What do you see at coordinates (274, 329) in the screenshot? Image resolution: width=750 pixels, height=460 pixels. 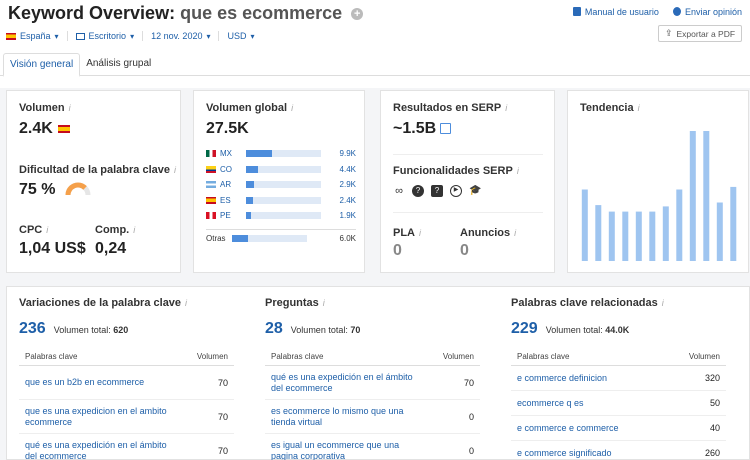 I see `questions-count: 28` at bounding box center [274, 329].